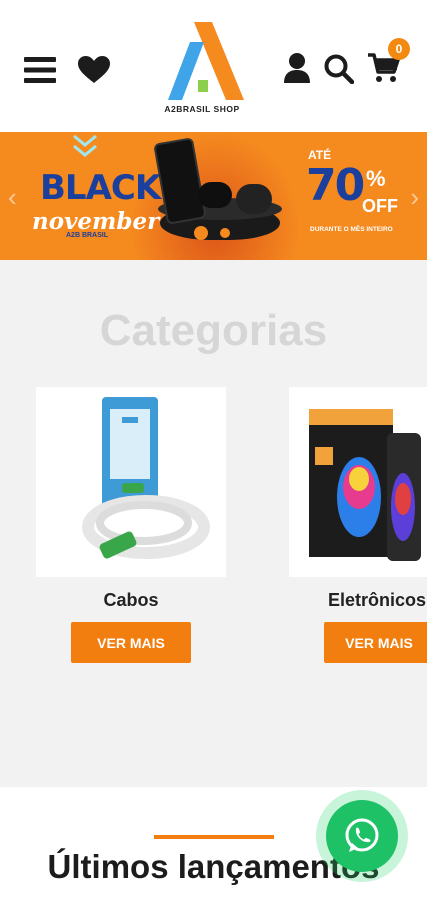  Describe the element at coordinates (131, 600) in the screenshot. I see `category-label: Cabos` at that location.